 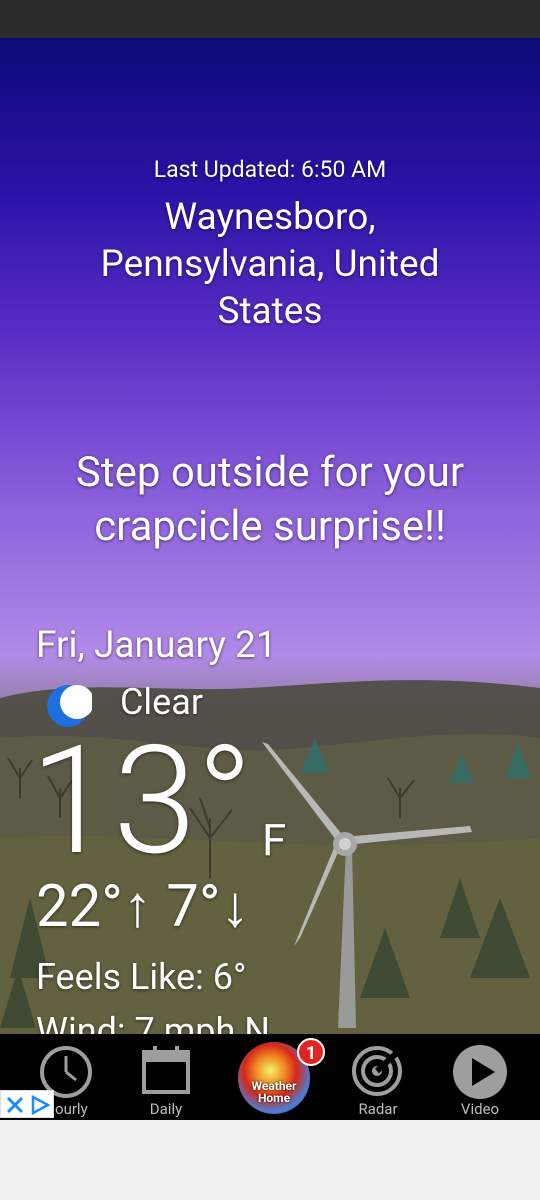 I want to click on ad-info-icon, so click(x=40, y=1105).